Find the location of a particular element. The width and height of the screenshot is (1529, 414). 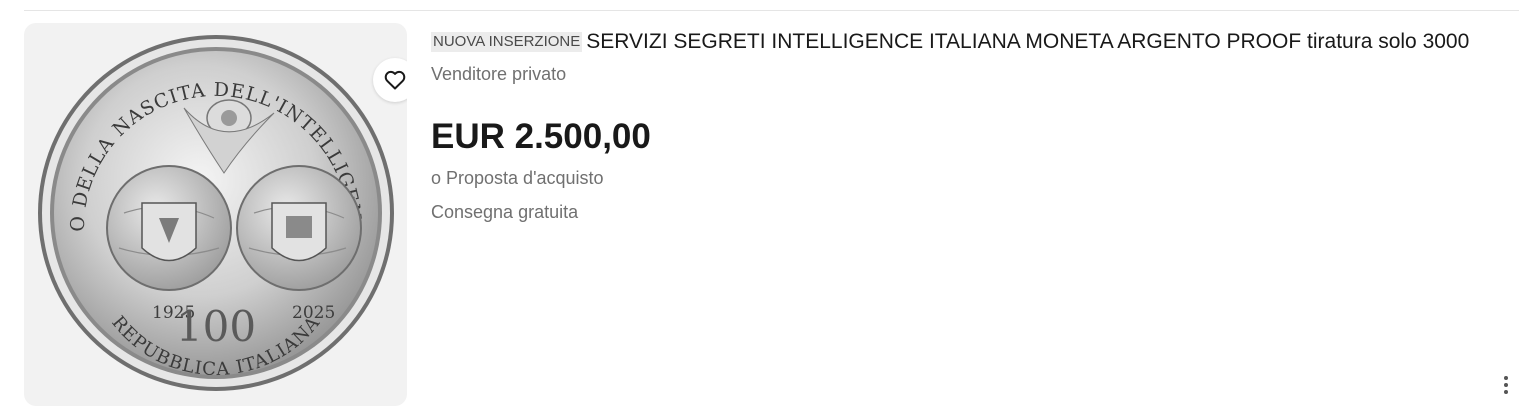

svg-text: 100 is located at coordinates (216, 326).